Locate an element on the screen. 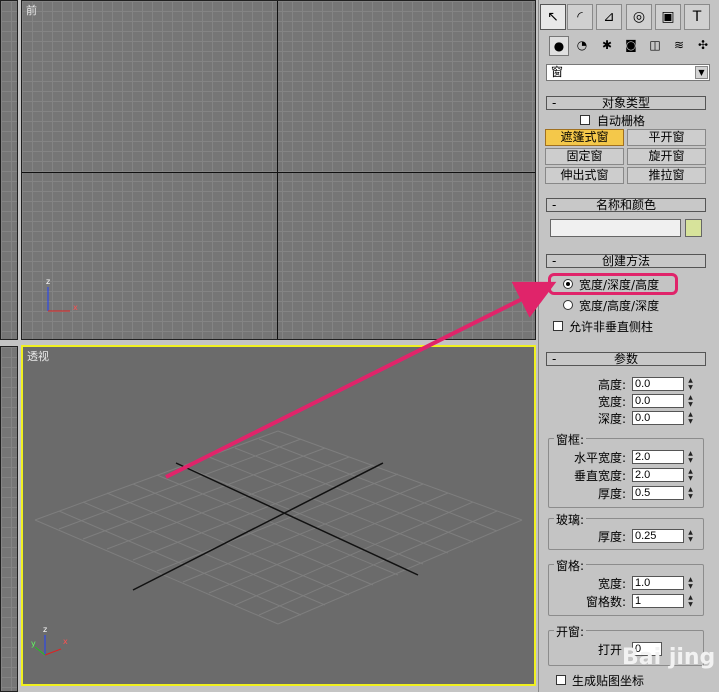 The image size is (719, 692). persp-axis-x-label: x is located at coordinates (65, 641).